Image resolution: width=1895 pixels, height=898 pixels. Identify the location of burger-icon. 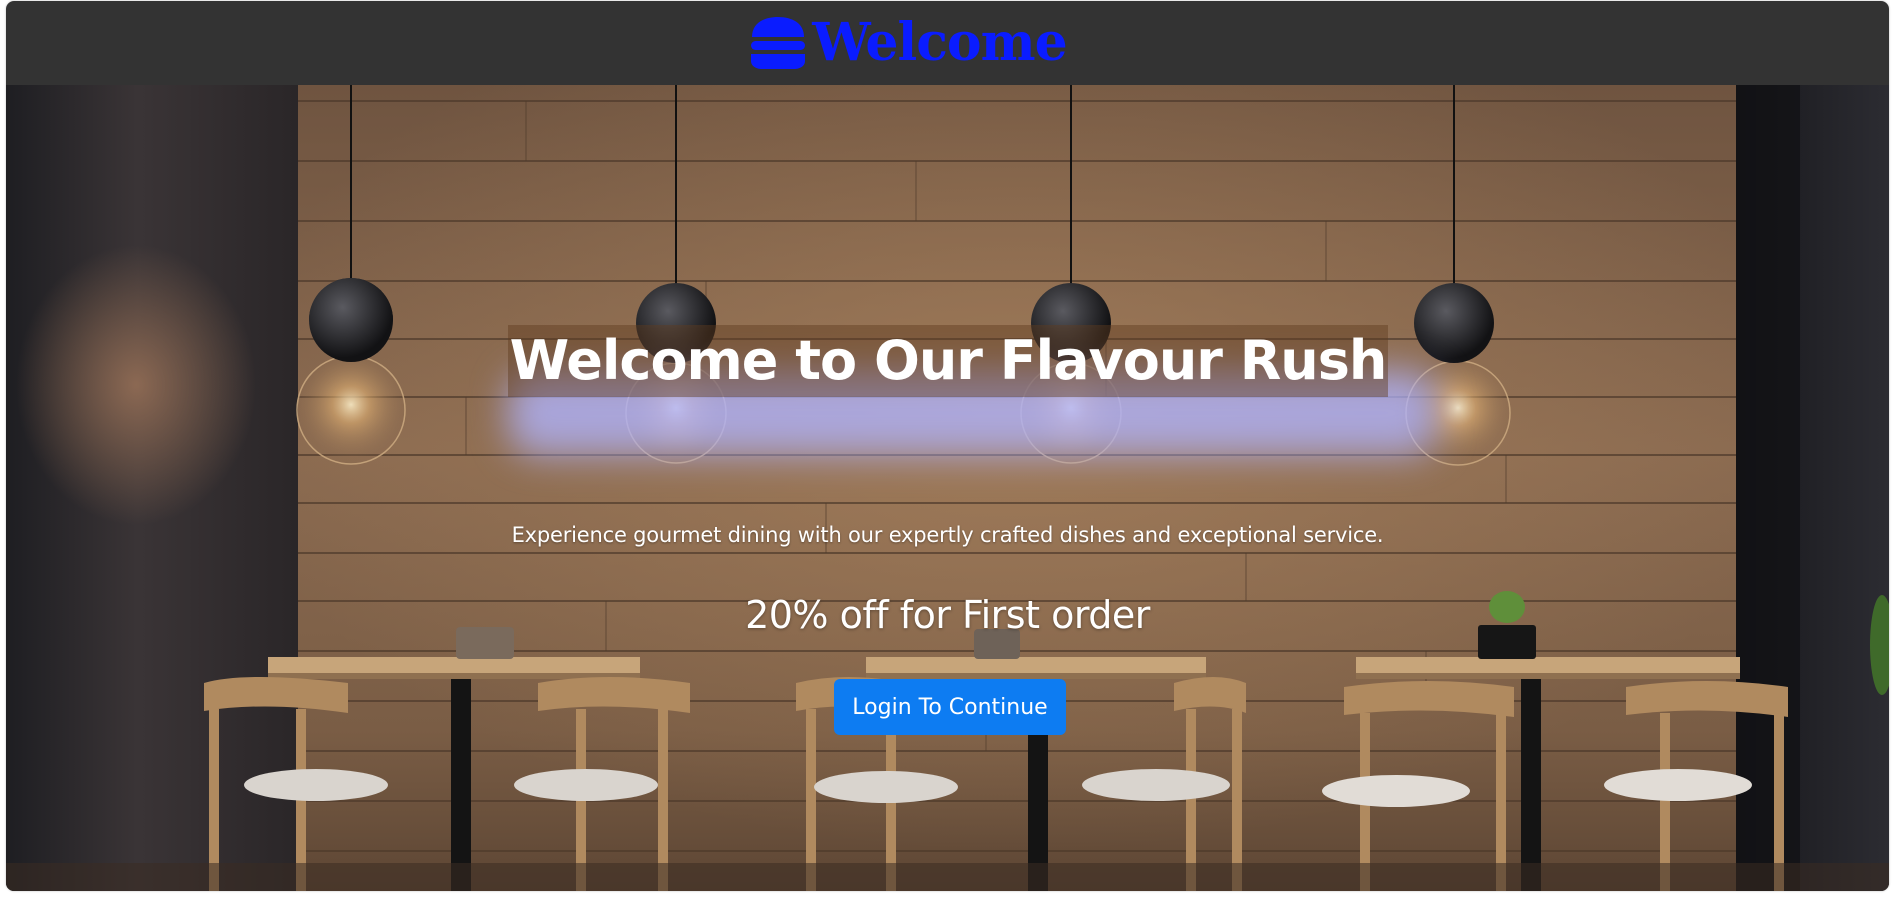
(778, 43).